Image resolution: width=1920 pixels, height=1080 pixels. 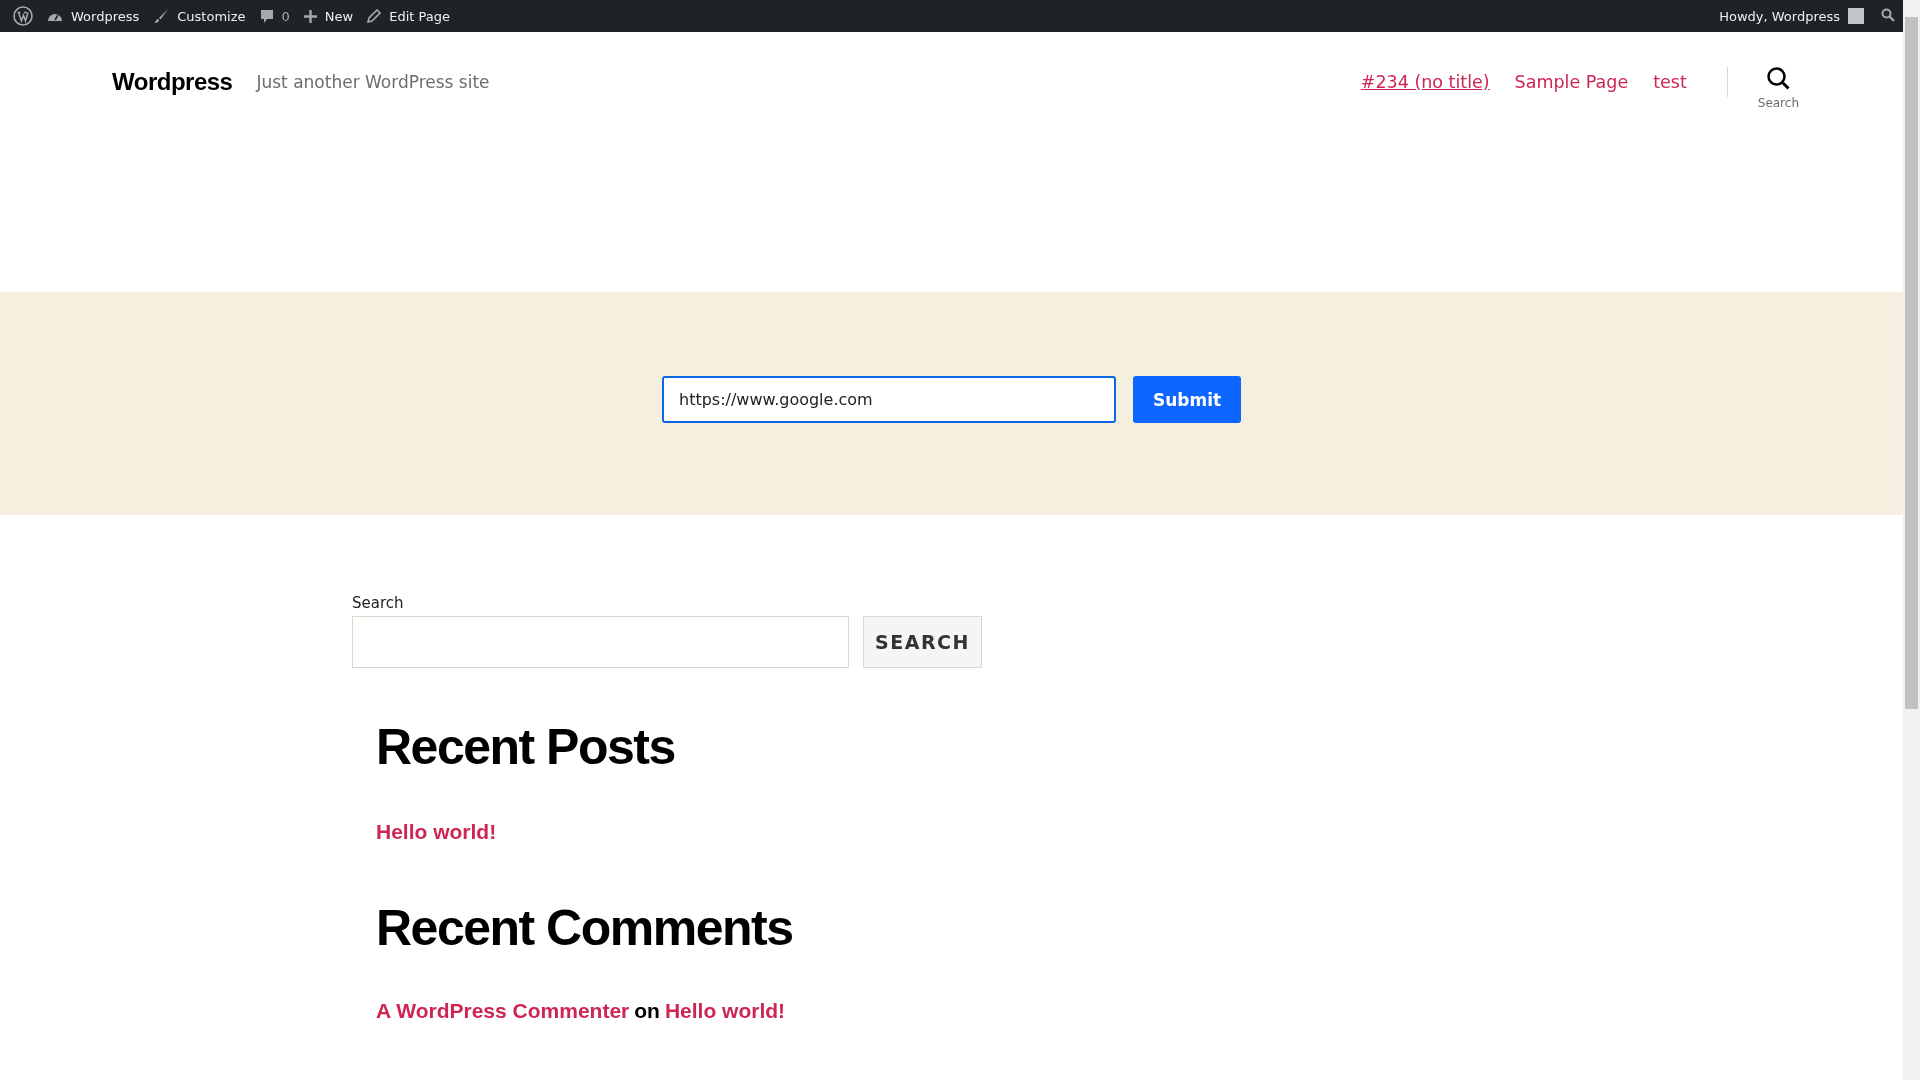 I want to click on speech-bubble-icon, so click(x=266, y=16).